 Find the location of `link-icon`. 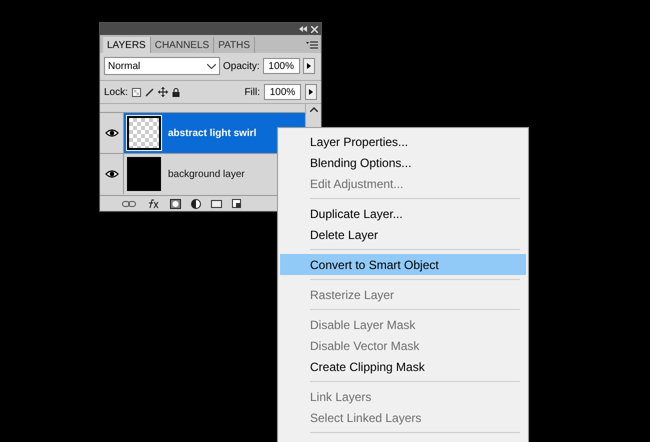

link-icon is located at coordinates (129, 203).